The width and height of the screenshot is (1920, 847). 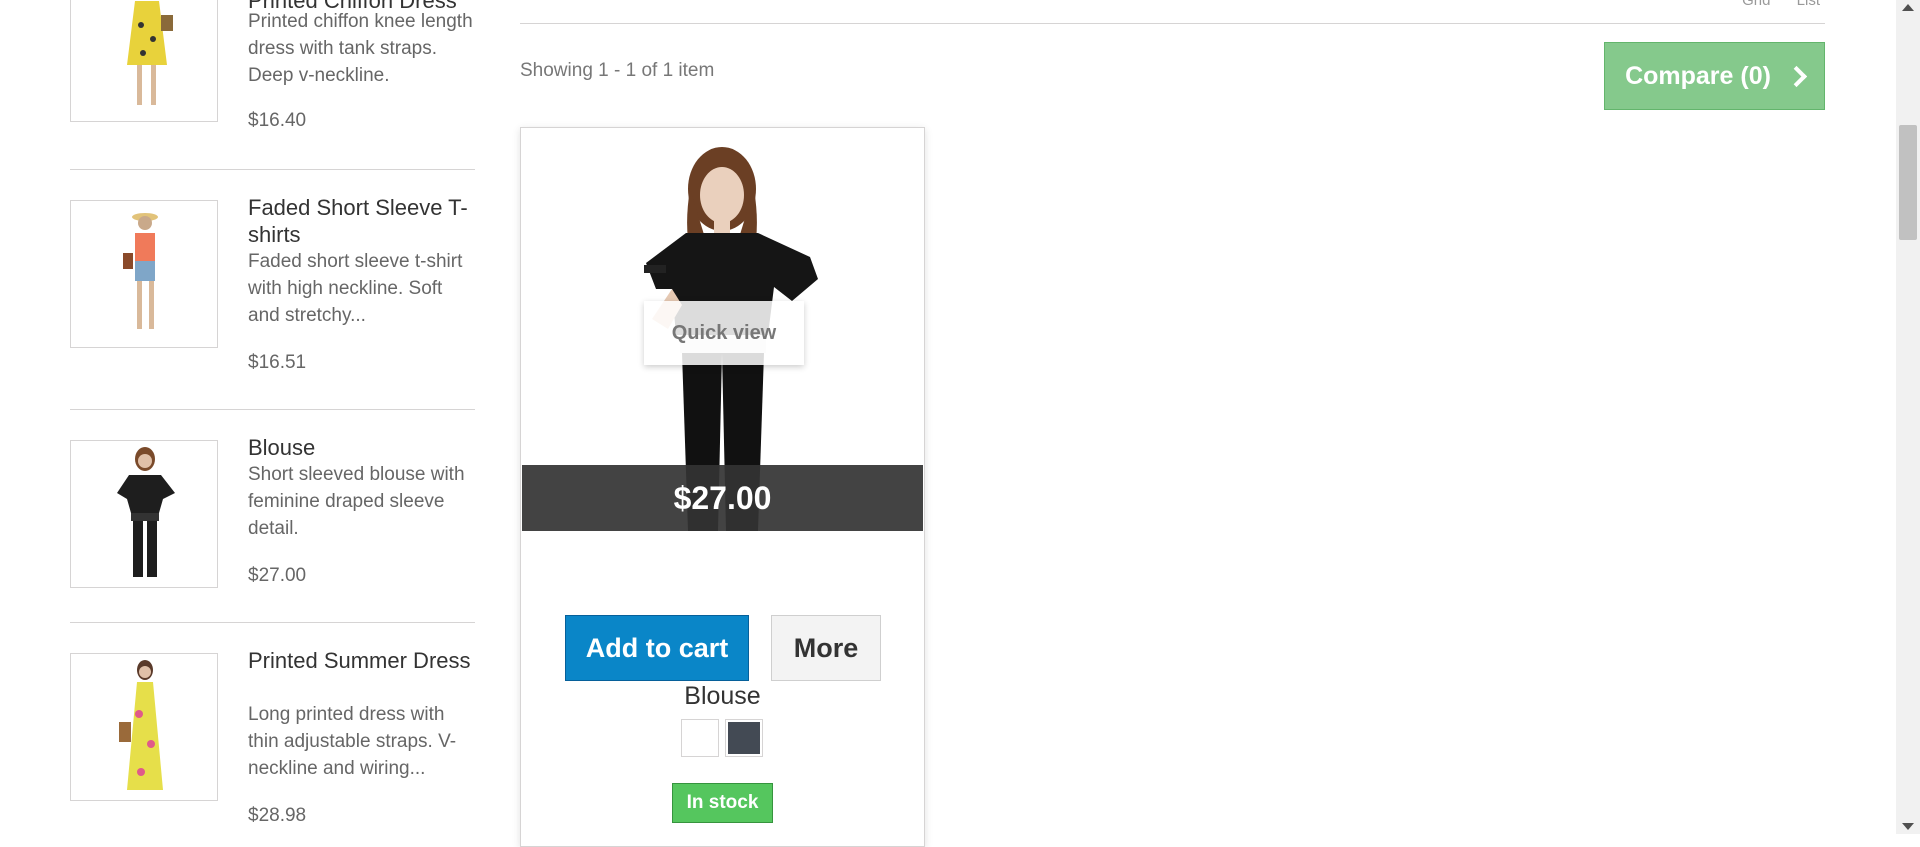 I want to click on results-count: Showing 1 - 1 of 1 item, so click(x=617, y=70).